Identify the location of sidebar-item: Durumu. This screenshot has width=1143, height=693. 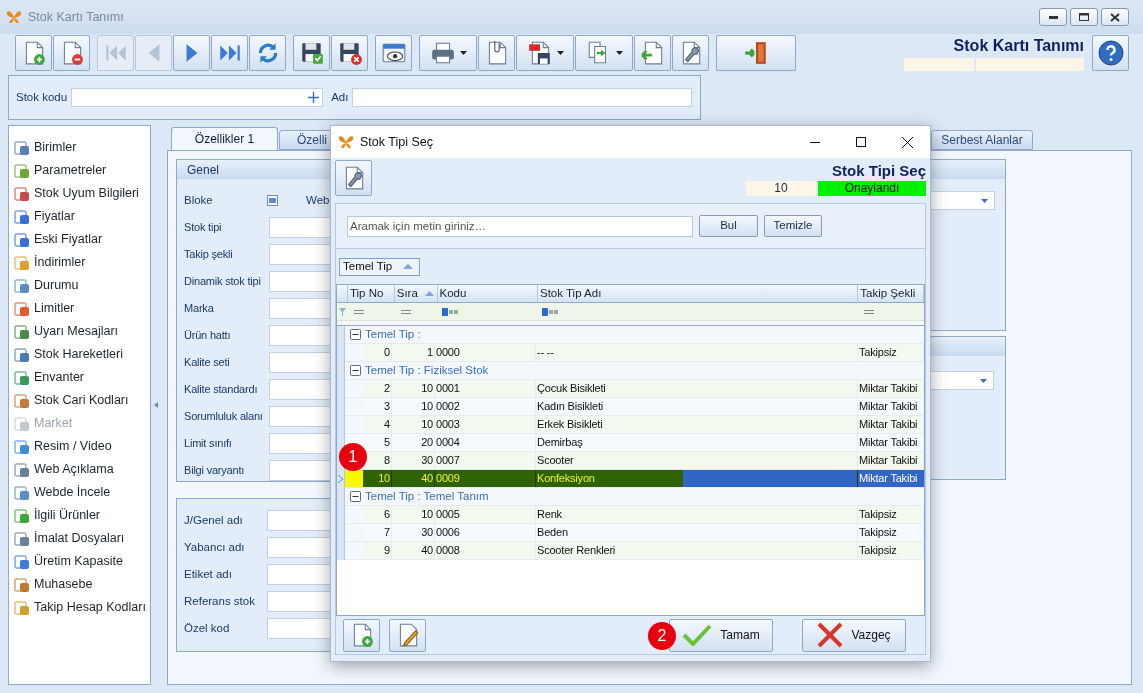
(56, 285).